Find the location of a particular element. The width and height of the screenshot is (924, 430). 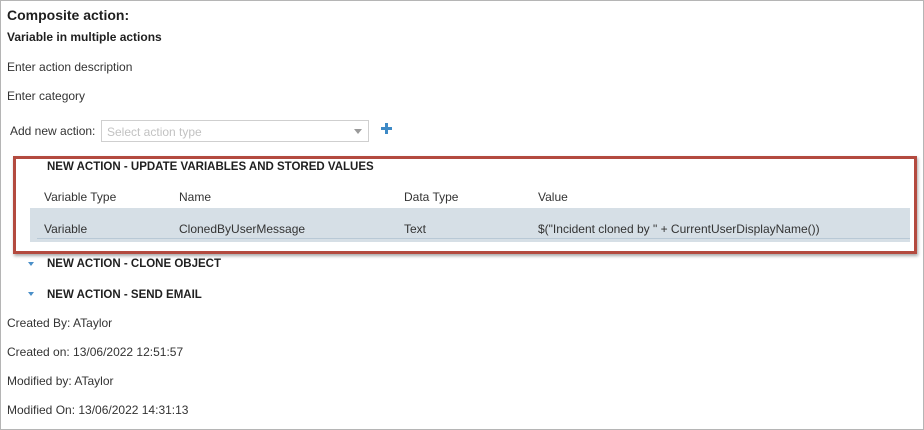

cell-name: ClonedByUserMessage is located at coordinates (242, 229).